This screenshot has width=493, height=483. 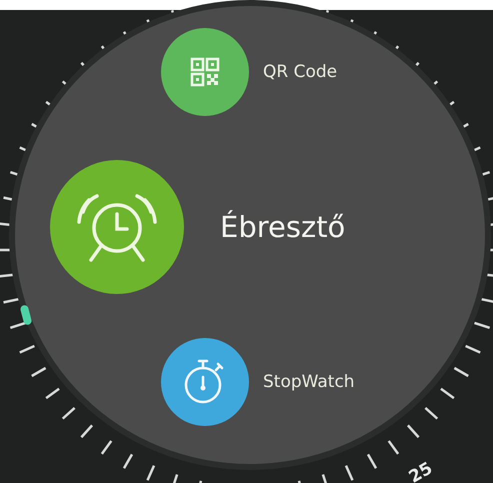 What do you see at coordinates (300, 72) in the screenshot?
I see `app-label: QR Code` at bounding box center [300, 72].